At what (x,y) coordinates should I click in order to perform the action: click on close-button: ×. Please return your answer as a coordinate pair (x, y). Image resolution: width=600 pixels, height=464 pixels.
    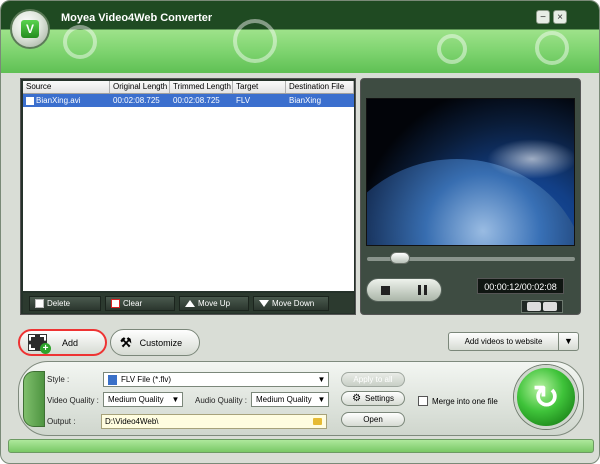
    Looking at the image, I should click on (560, 17).